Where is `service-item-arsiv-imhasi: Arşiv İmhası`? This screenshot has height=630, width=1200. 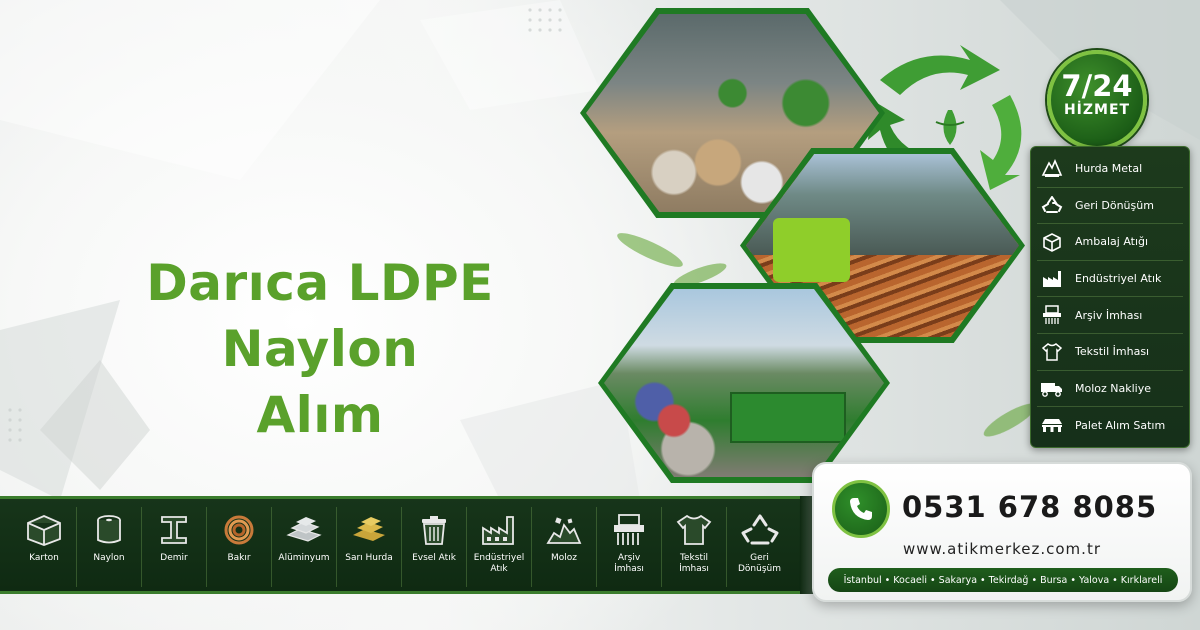
service-item-arsiv-imhasi: Arşiv İmhası is located at coordinates (1110, 315).